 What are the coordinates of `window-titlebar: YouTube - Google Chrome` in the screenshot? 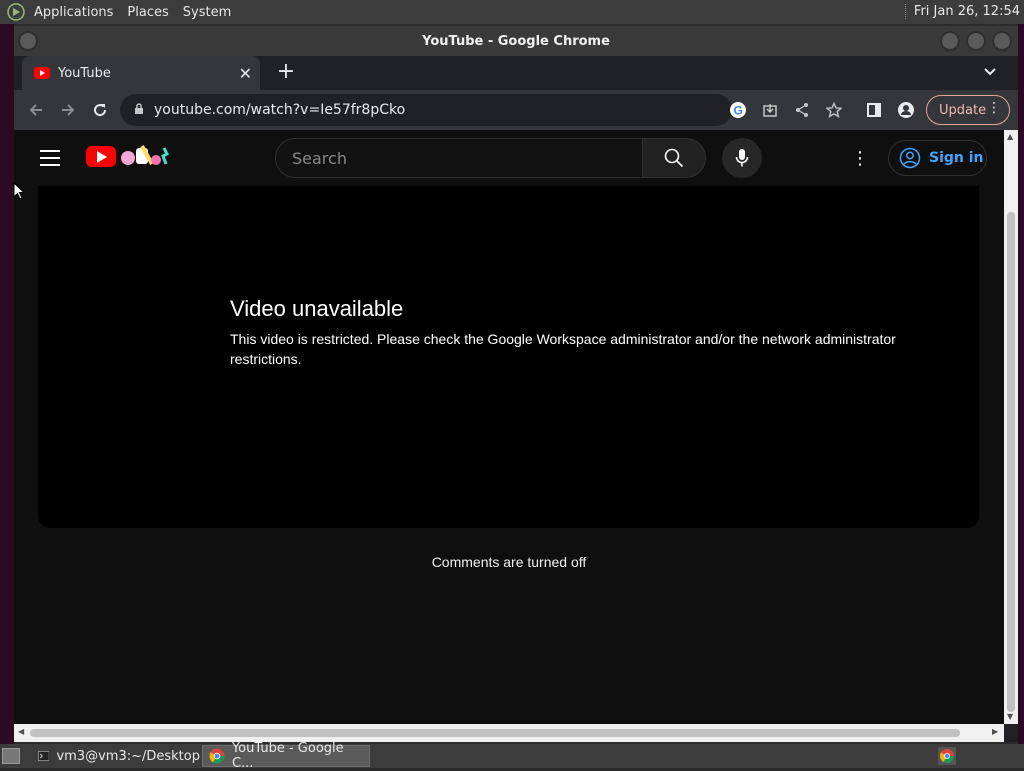 It's located at (516, 41).